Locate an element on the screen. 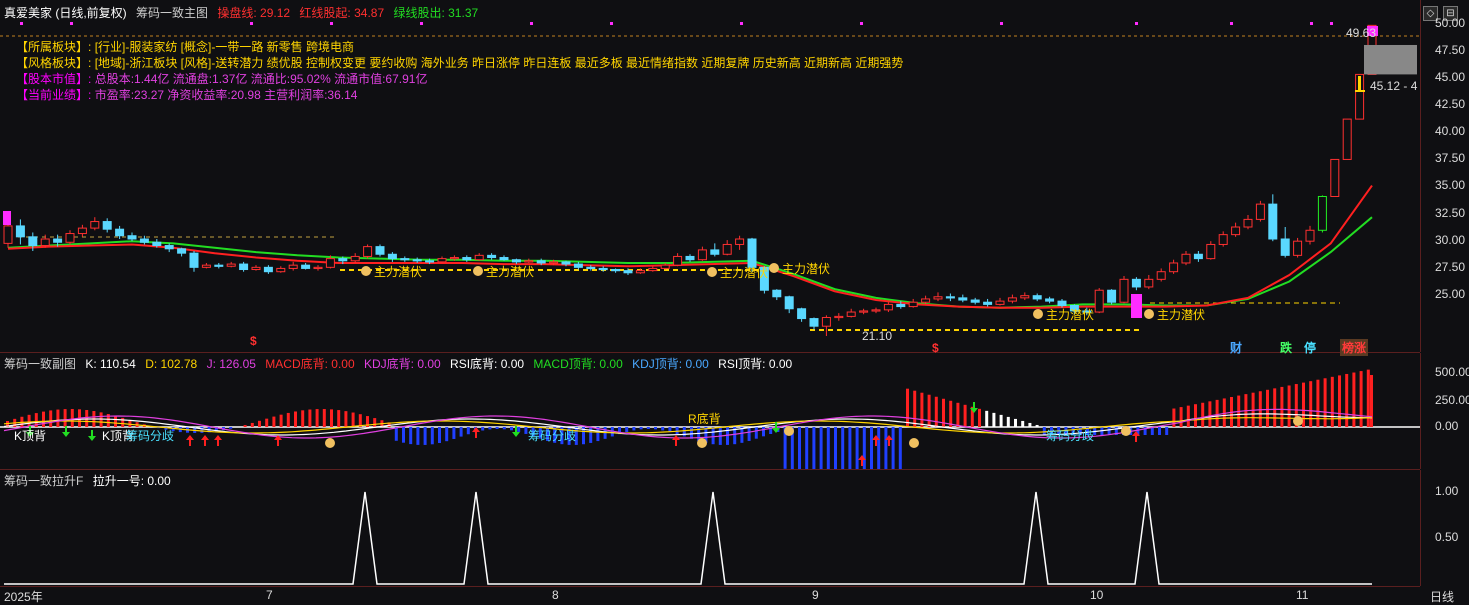 This screenshot has width=1469, height=605. y-tick: 37.50 is located at coordinates (1450, 158).